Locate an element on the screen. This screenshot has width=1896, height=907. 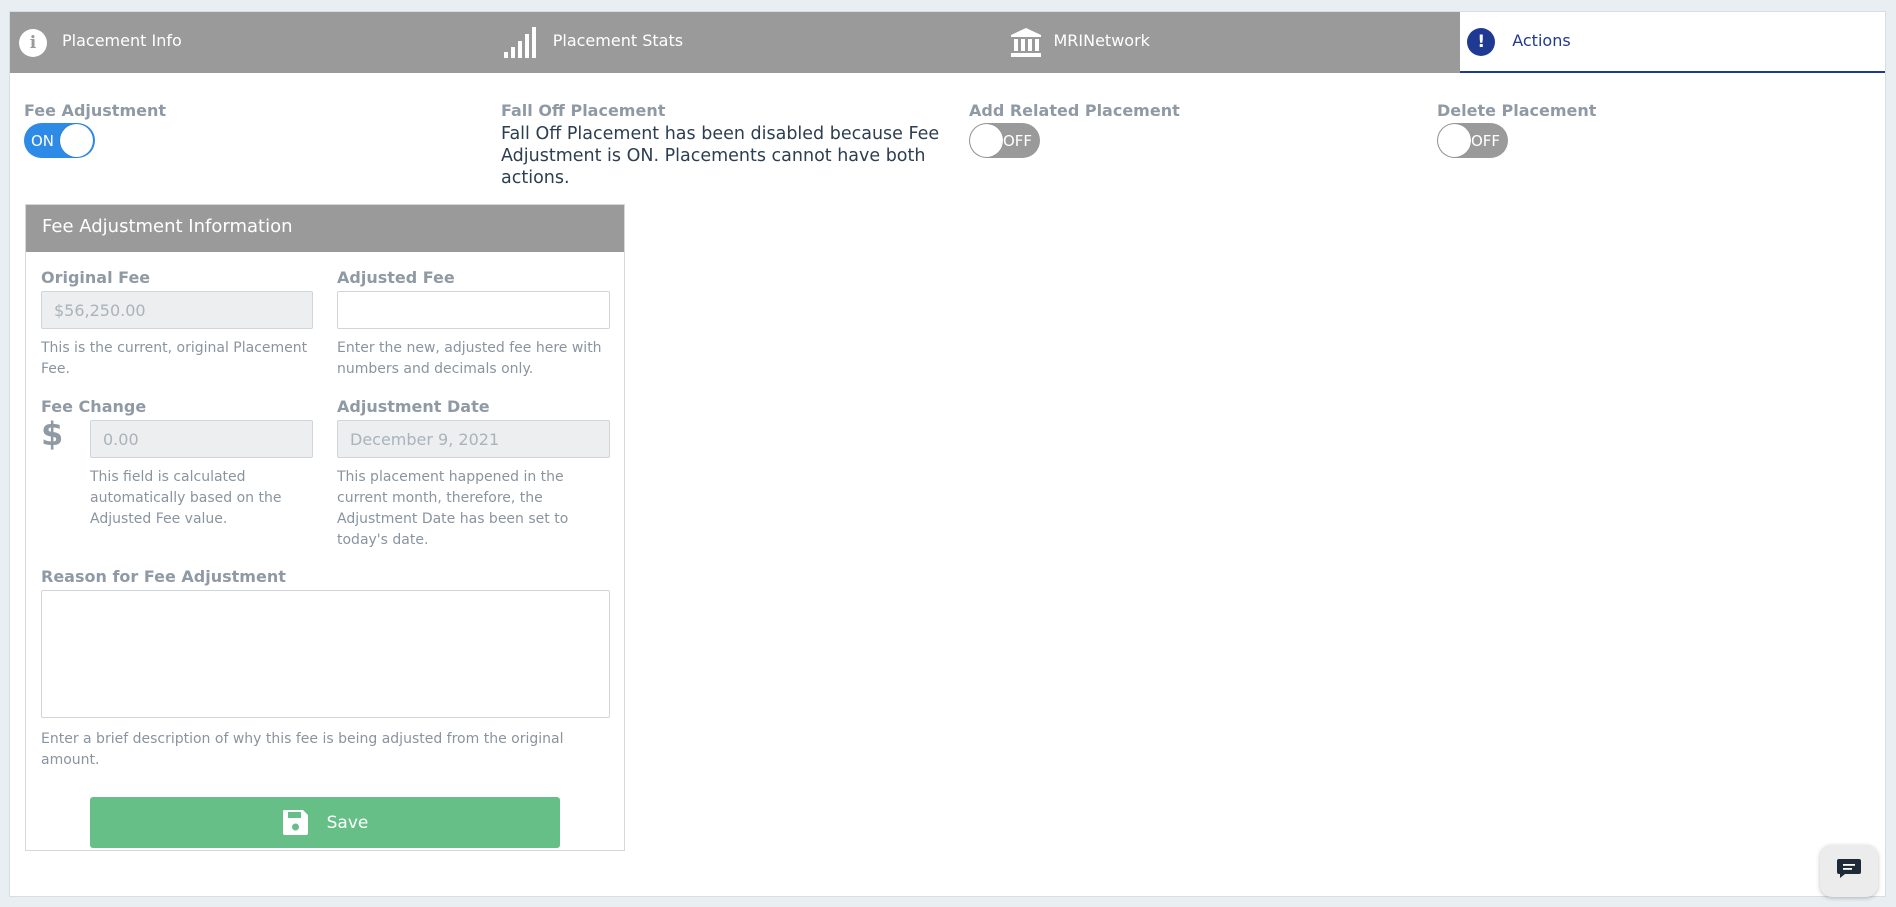
tab-label: Placement Info is located at coordinates (122, 40).